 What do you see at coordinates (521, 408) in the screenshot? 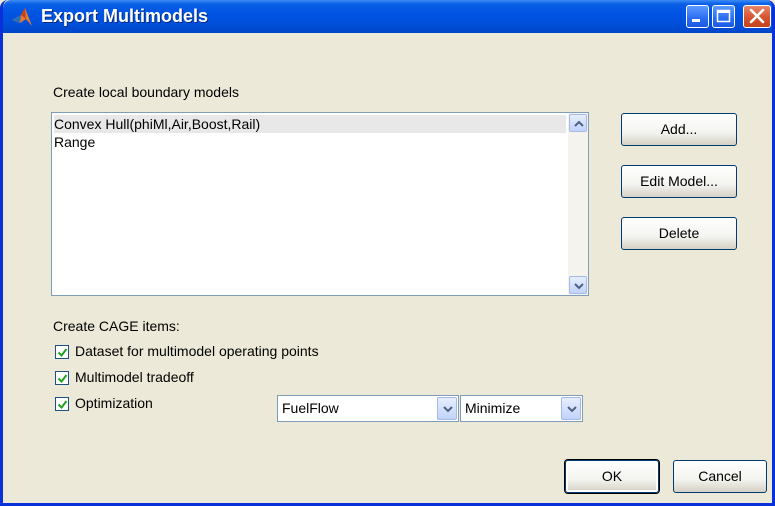
I see `direction-select: Minimize` at bounding box center [521, 408].